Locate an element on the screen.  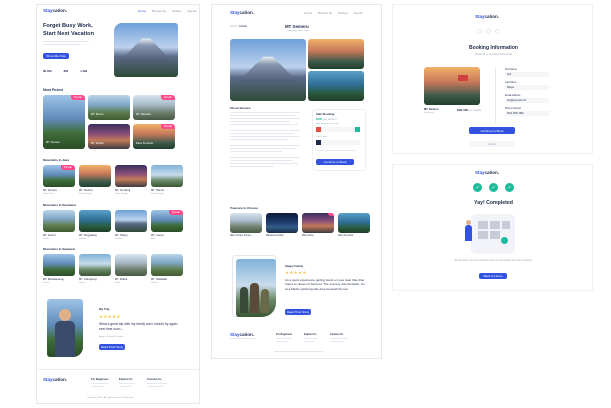
minus-button is located at coordinates (318, 129).